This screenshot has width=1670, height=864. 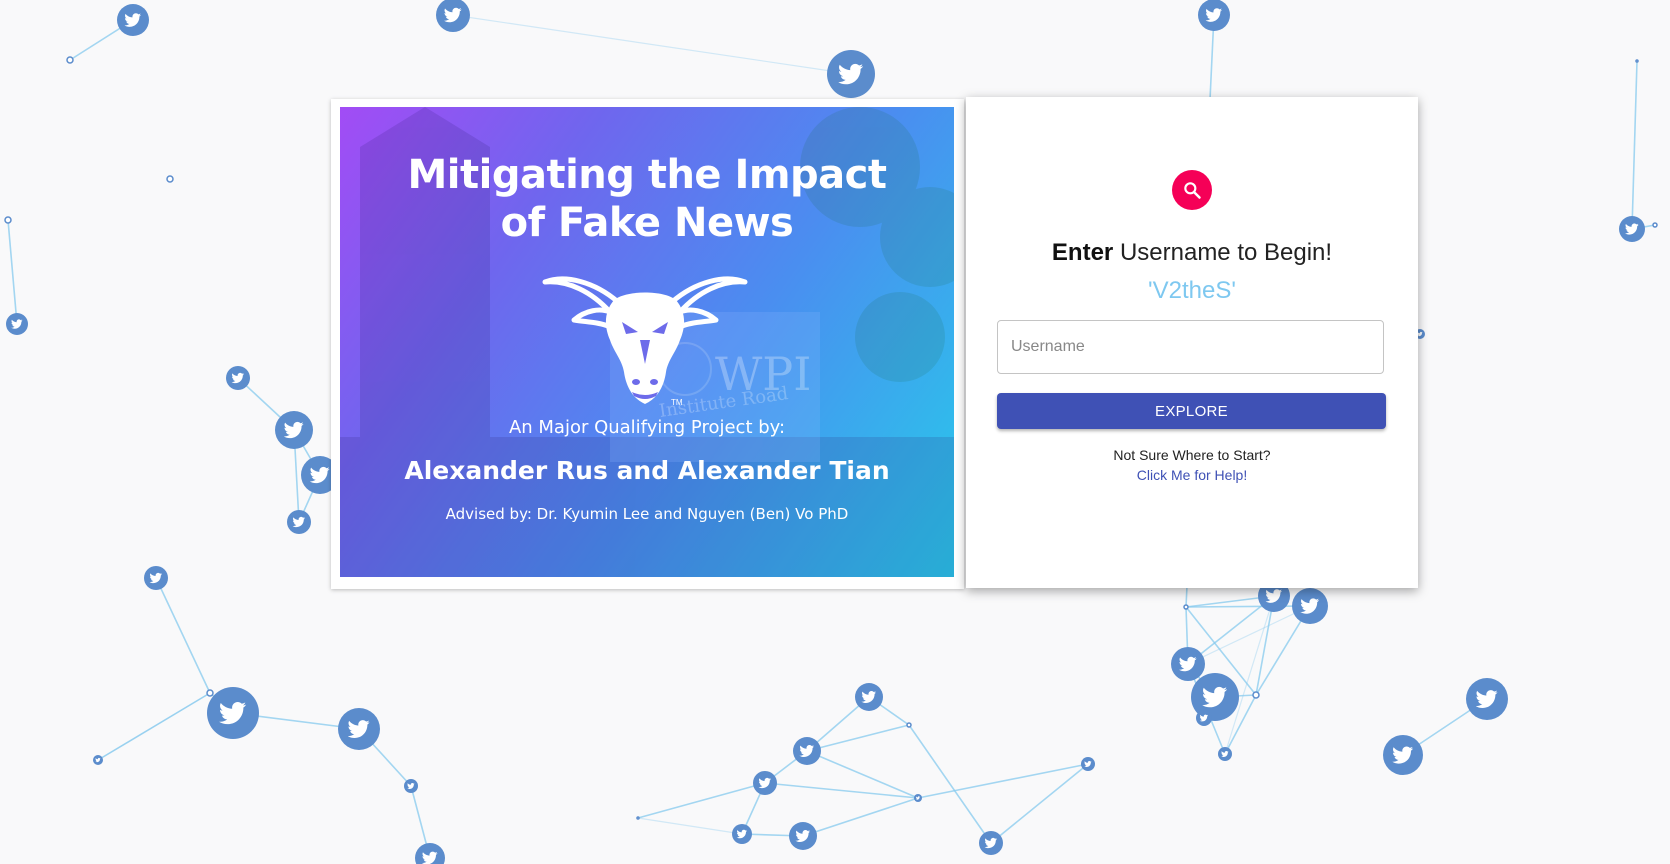 I want to click on help-question: Not Sure Where to Start?, so click(x=1192, y=455).